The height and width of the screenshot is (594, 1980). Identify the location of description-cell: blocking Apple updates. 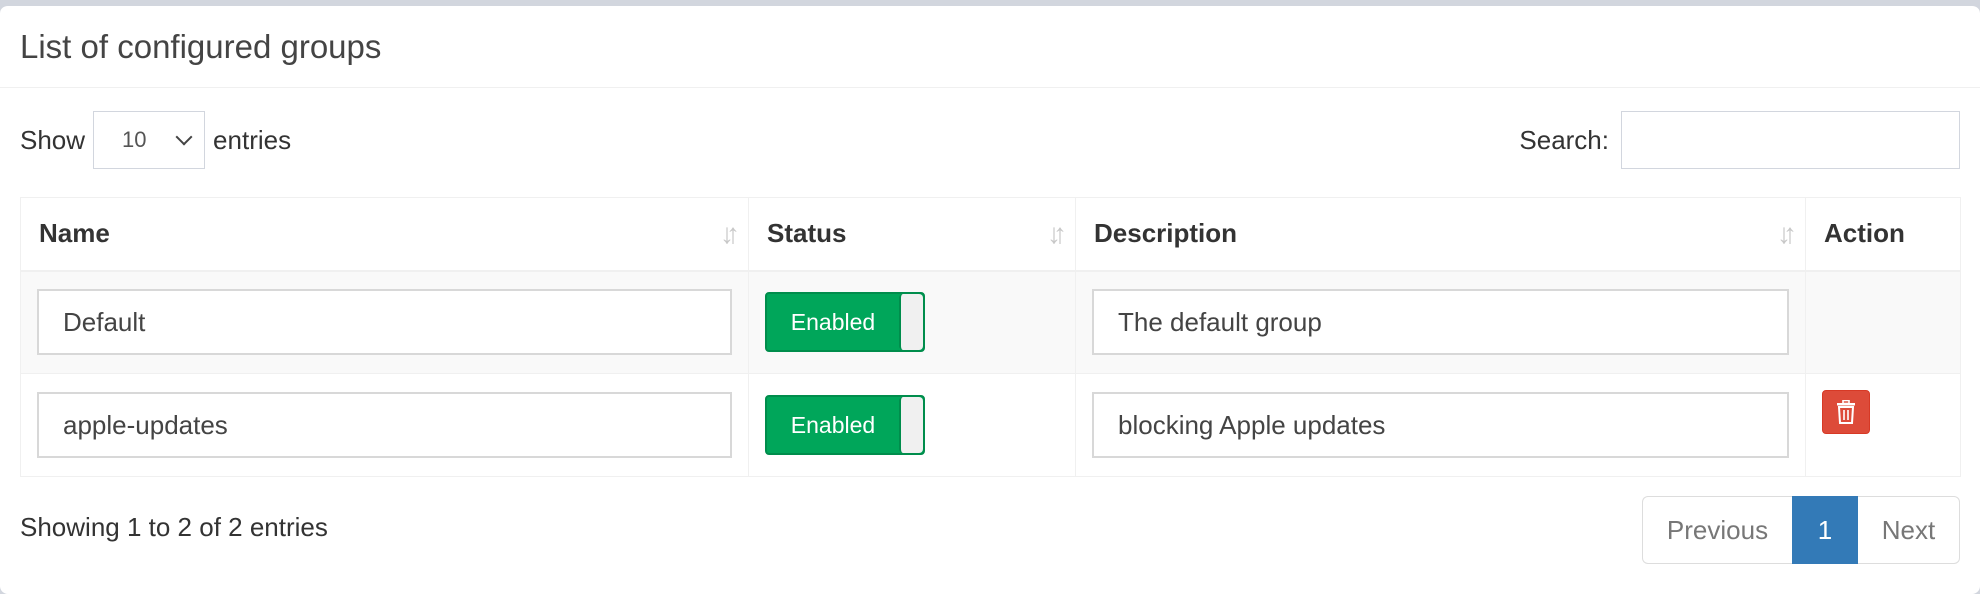
(1440, 425).